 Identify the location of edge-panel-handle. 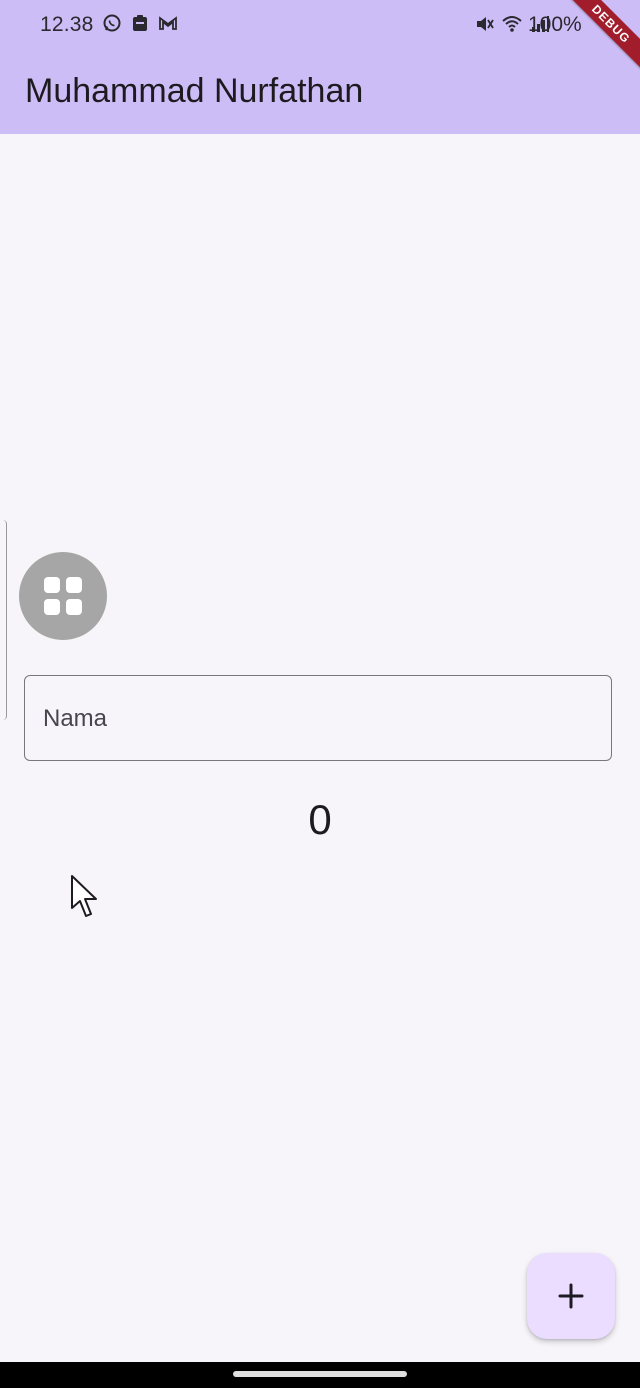
(3, 620).